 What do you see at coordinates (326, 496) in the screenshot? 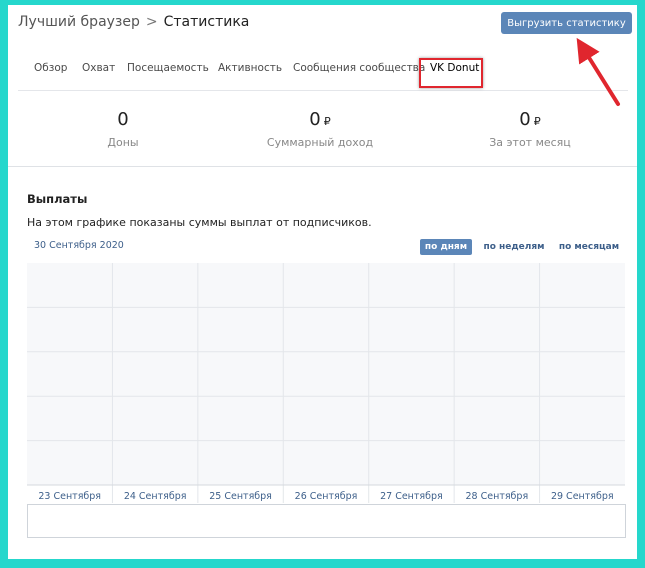
I see `x-tick-label: 26 Сентября` at bounding box center [326, 496].